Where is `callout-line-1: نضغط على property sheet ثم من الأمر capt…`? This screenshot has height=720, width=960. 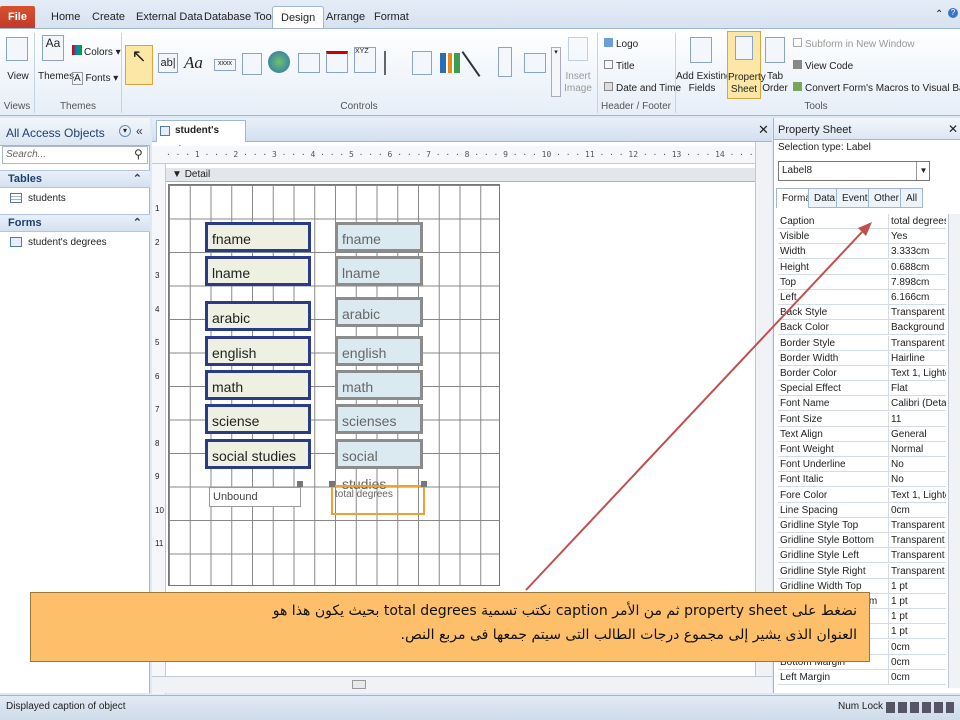
callout-line-1: نضغط على property sheet ثم من الأمر capt… is located at coordinates (564, 611).